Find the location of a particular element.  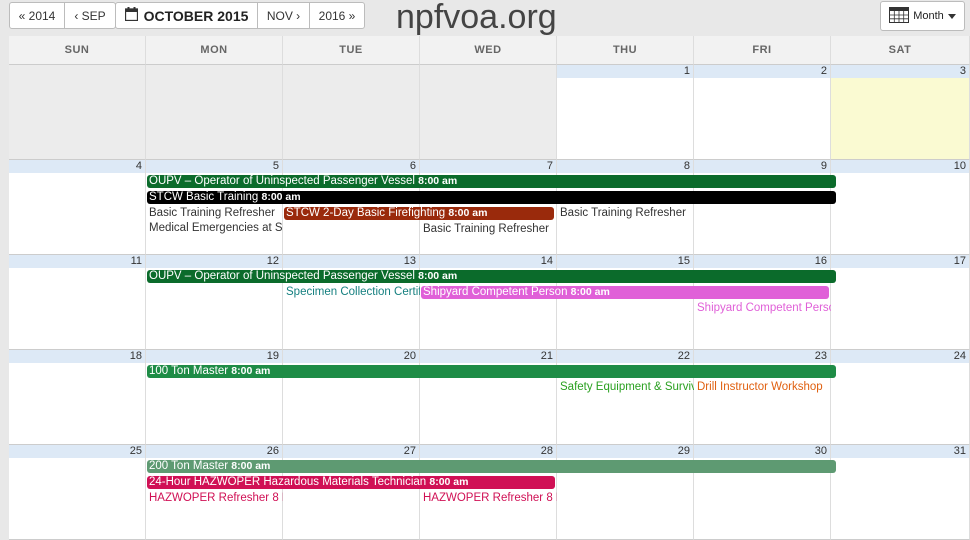

current-month-label: OCTOBER 2015 is located at coordinates (196, 15).